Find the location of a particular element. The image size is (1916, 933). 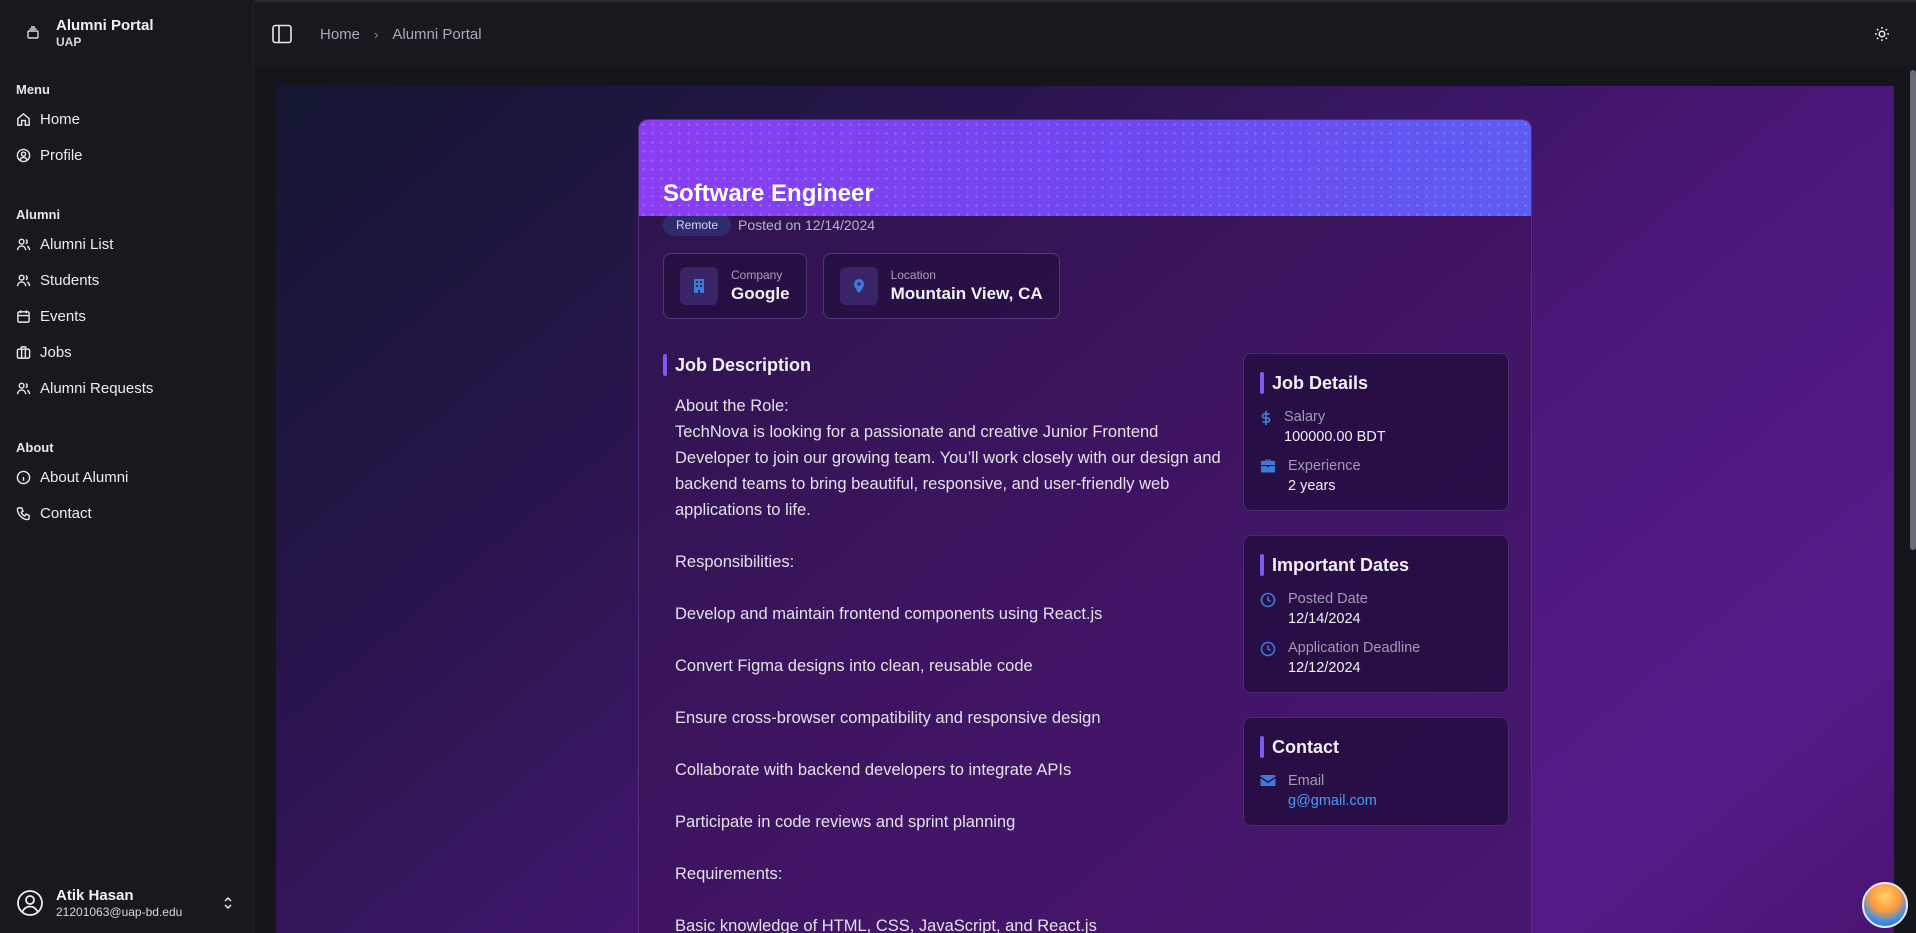

sidebar-item-alumni-requests: Alumni Requests is located at coordinates (126, 388).